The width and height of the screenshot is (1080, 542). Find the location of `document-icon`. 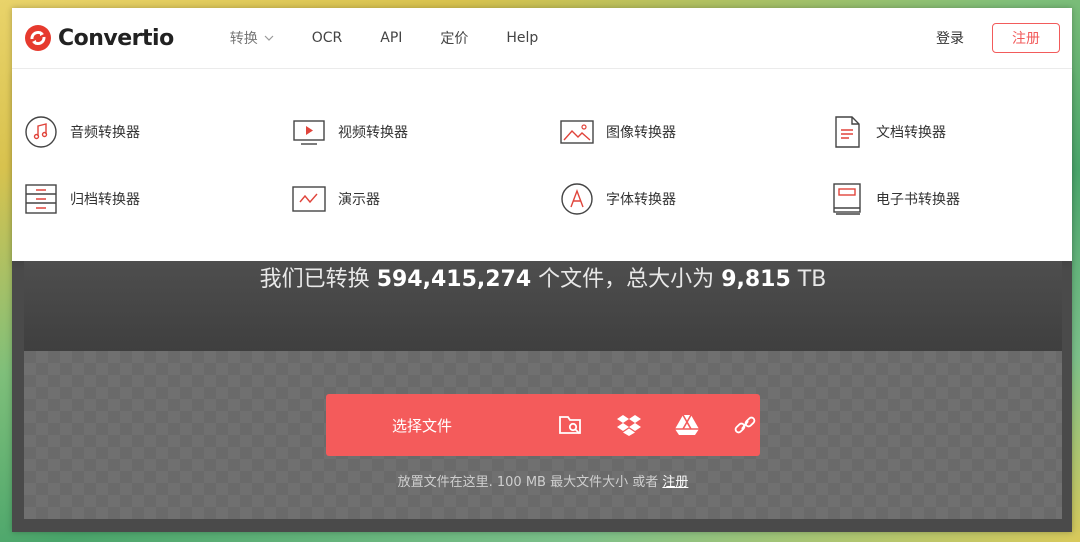

document-icon is located at coordinates (847, 132).